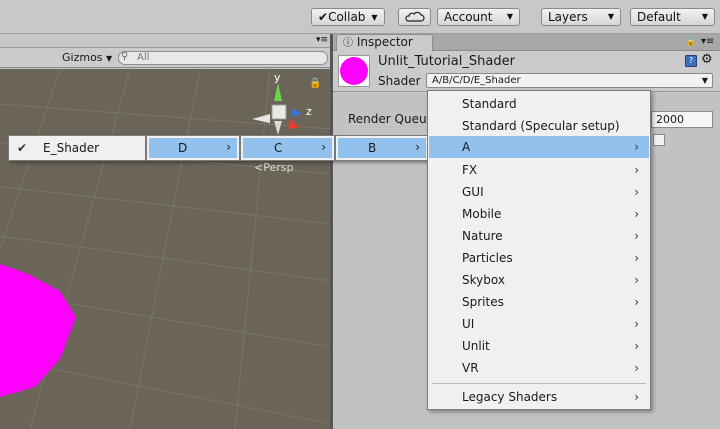 The image size is (720, 429). Describe the element at coordinates (223, 58) in the screenshot. I see `scene-search-input: All` at that location.